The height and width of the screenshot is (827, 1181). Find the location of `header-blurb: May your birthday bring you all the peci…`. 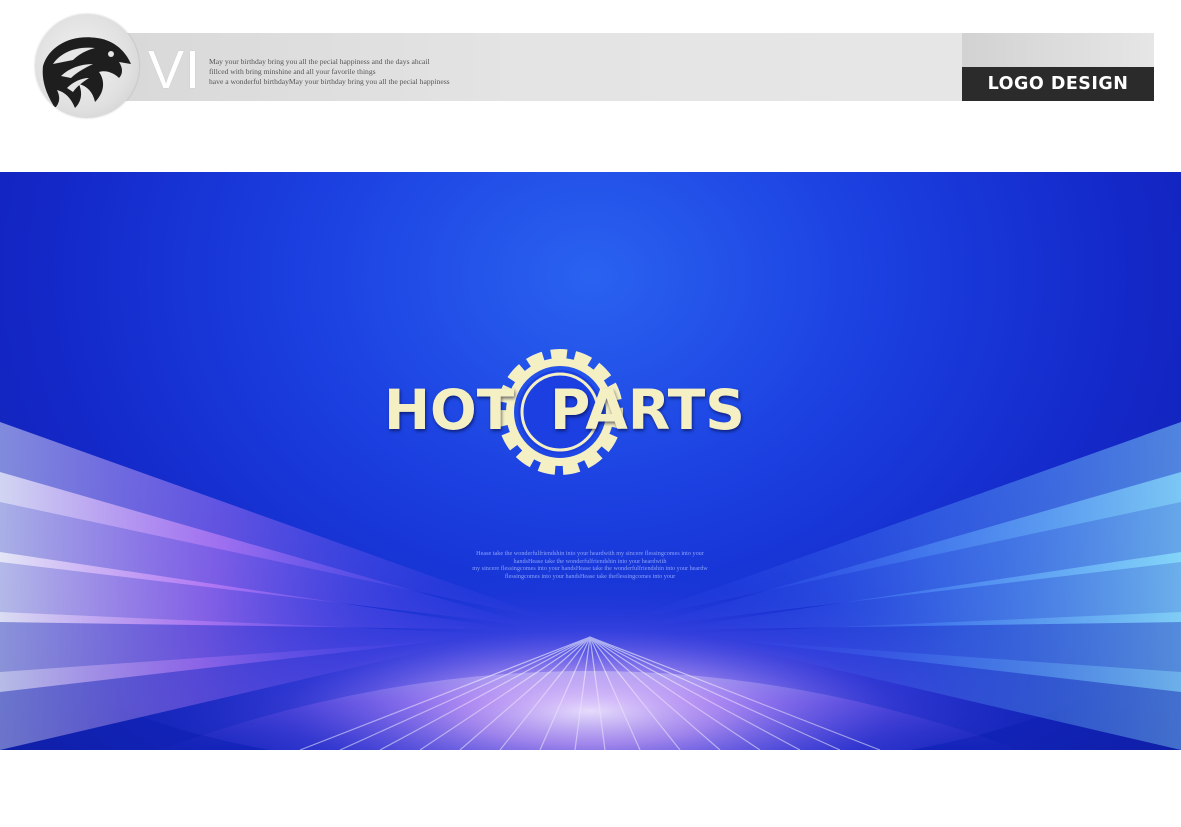

header-blurb: May your birthday bring you all the peci… is located at coordinates (369, 72).